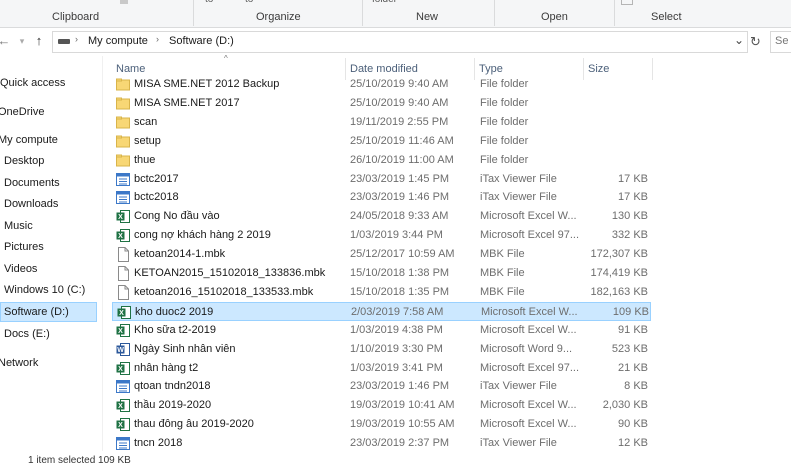 The image size is (791, 466). What do you see at coordinates (629, 216) in the screenshot?
I see `file-size: 130 KB` at bounding box center [629, 216].